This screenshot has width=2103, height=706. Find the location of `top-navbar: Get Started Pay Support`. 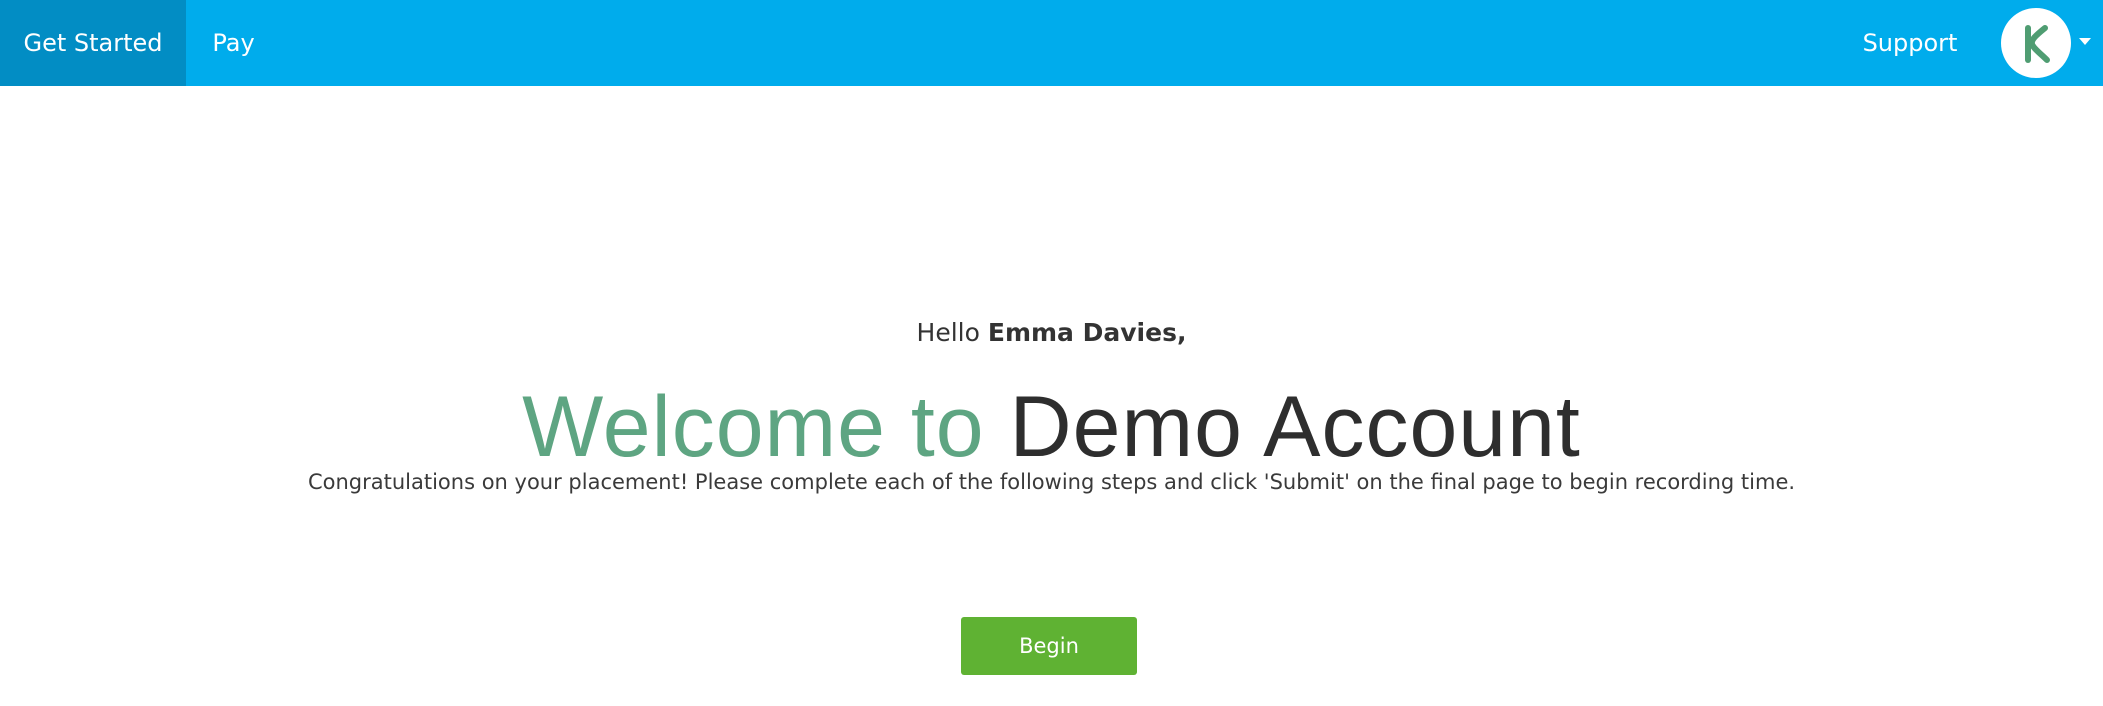

top-navbar: Get Started Pay Support is located at coordinates (1051, 43).